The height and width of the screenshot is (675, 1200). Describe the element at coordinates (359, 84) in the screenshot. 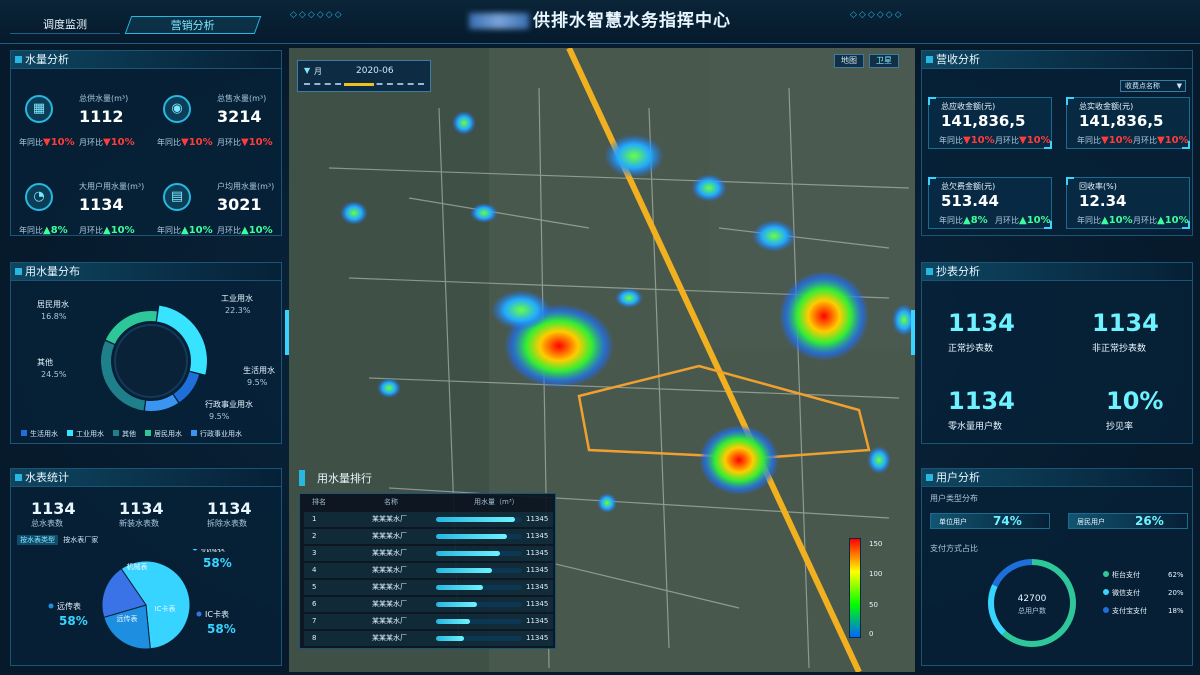

I see `month-slider-thumb` at that location.